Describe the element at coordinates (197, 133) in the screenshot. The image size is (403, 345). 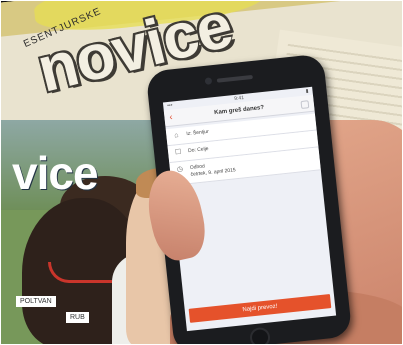
I see `origin-field: Iz: Šentjur` at that location.